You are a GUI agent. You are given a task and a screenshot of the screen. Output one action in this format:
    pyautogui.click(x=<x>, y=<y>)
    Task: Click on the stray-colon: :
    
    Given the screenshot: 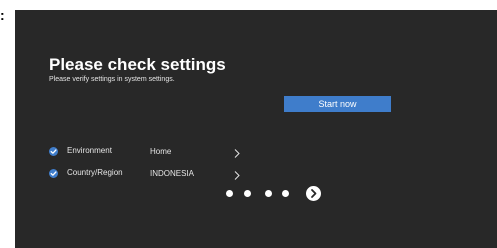 What is the action you would take?
    pyautogui.click(x=2, y=15)
    